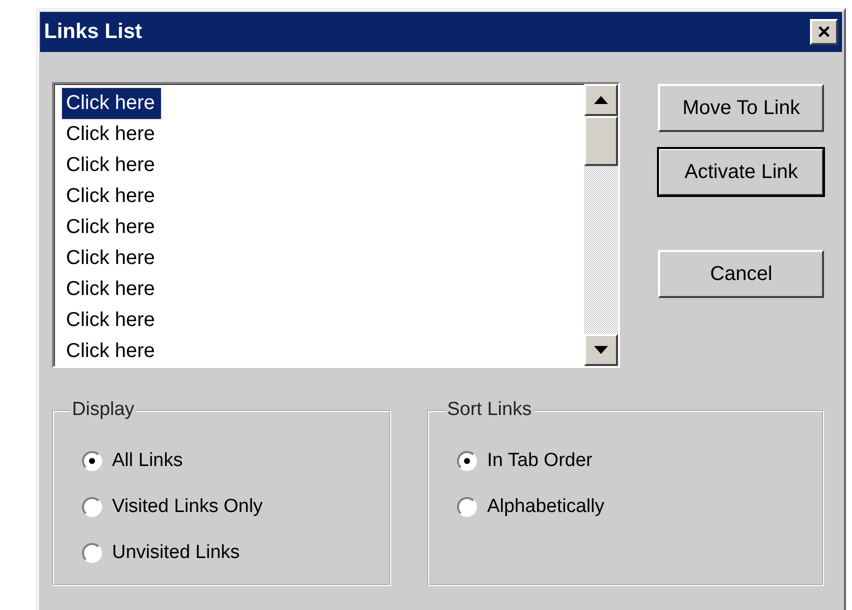 This screenshot has height=610, width=852. Describe the element at coordinates (741, 274) in the screenshot. I see `dialog-button: Cancel` at that location.